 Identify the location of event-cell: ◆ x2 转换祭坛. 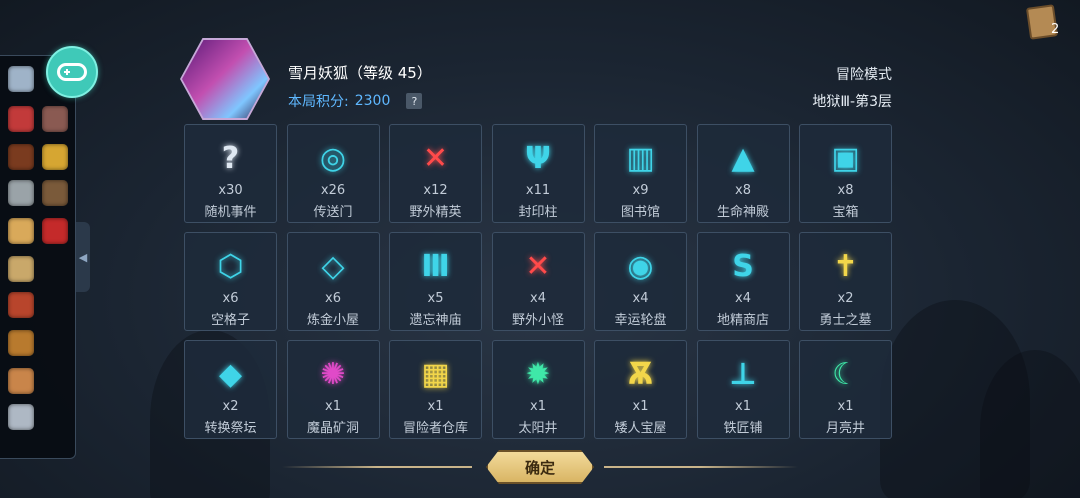
(230, 389).